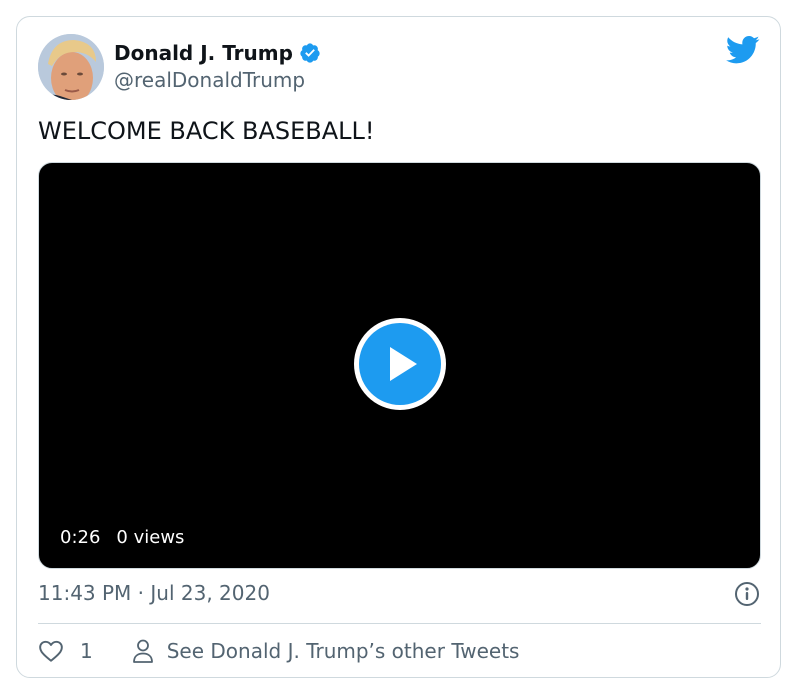  I want to click on author-handle: @realDonaldTrump, so click(209, 80).